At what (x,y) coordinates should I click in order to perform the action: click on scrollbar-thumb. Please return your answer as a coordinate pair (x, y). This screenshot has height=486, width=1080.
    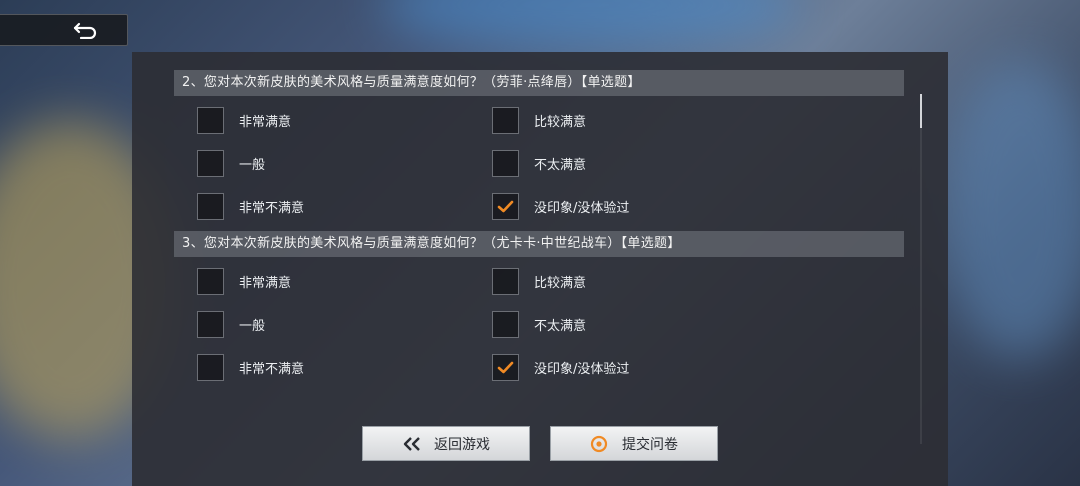
    Looking at the image, I should click on (921, 111).